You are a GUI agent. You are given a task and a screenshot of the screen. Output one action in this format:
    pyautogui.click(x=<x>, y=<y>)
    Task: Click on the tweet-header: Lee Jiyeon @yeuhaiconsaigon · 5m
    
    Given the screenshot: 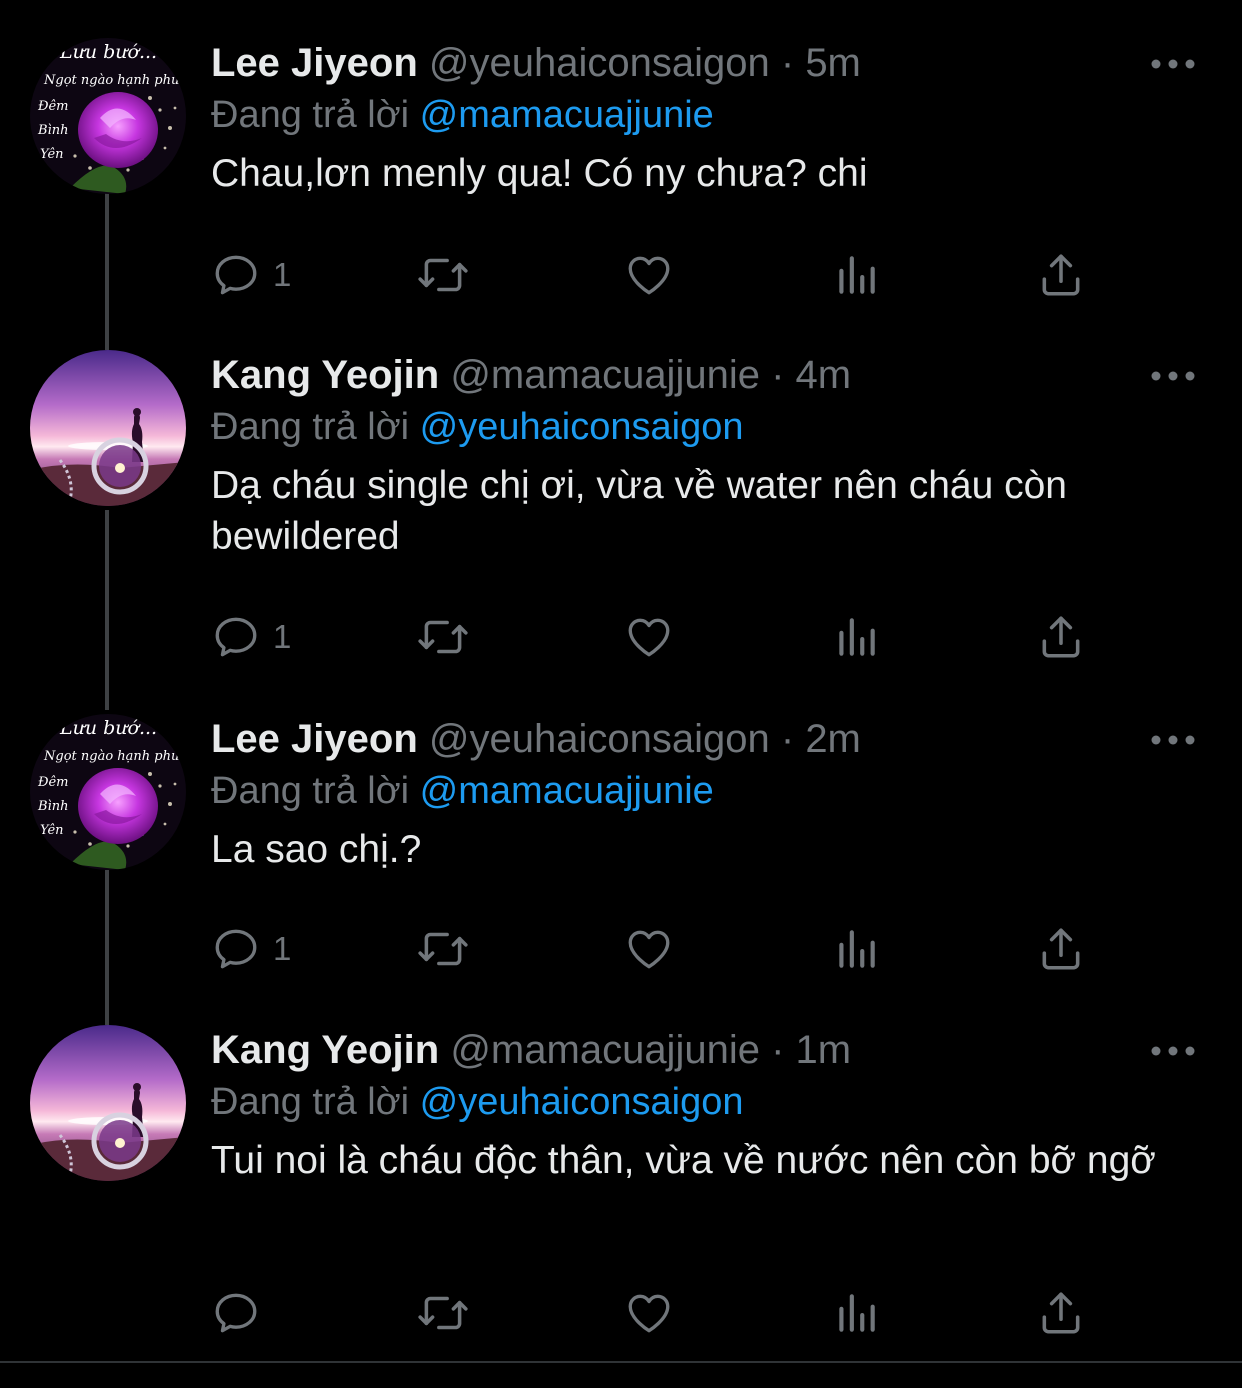 What is the action you would take?
    pyautogui.click(x=536, y=68)
    